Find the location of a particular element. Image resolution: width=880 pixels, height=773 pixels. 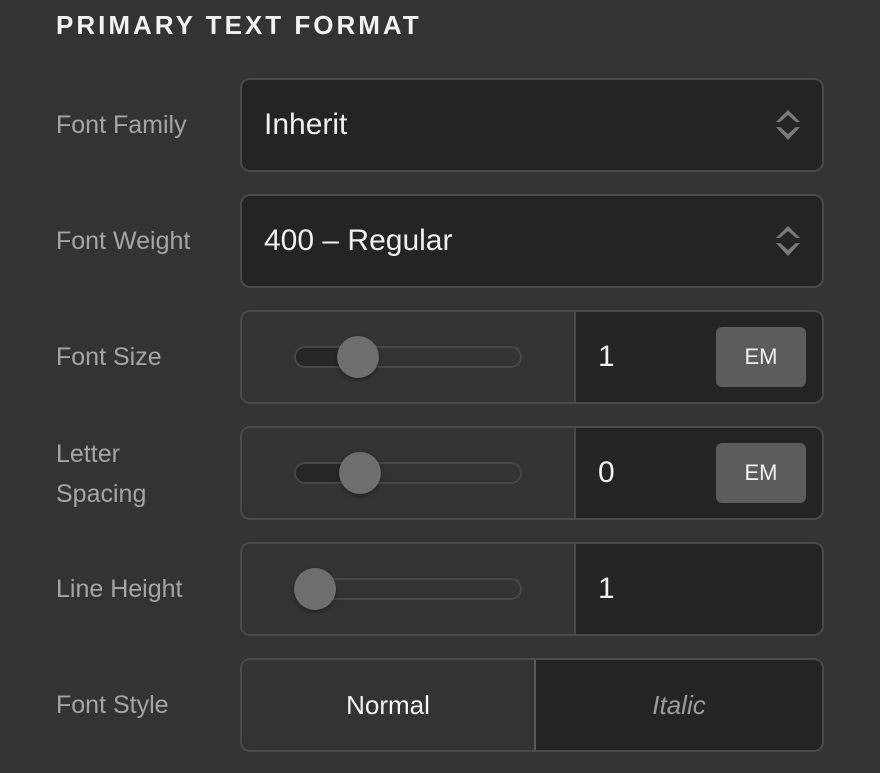

line-height-slider is located at coordinates (409, 589).